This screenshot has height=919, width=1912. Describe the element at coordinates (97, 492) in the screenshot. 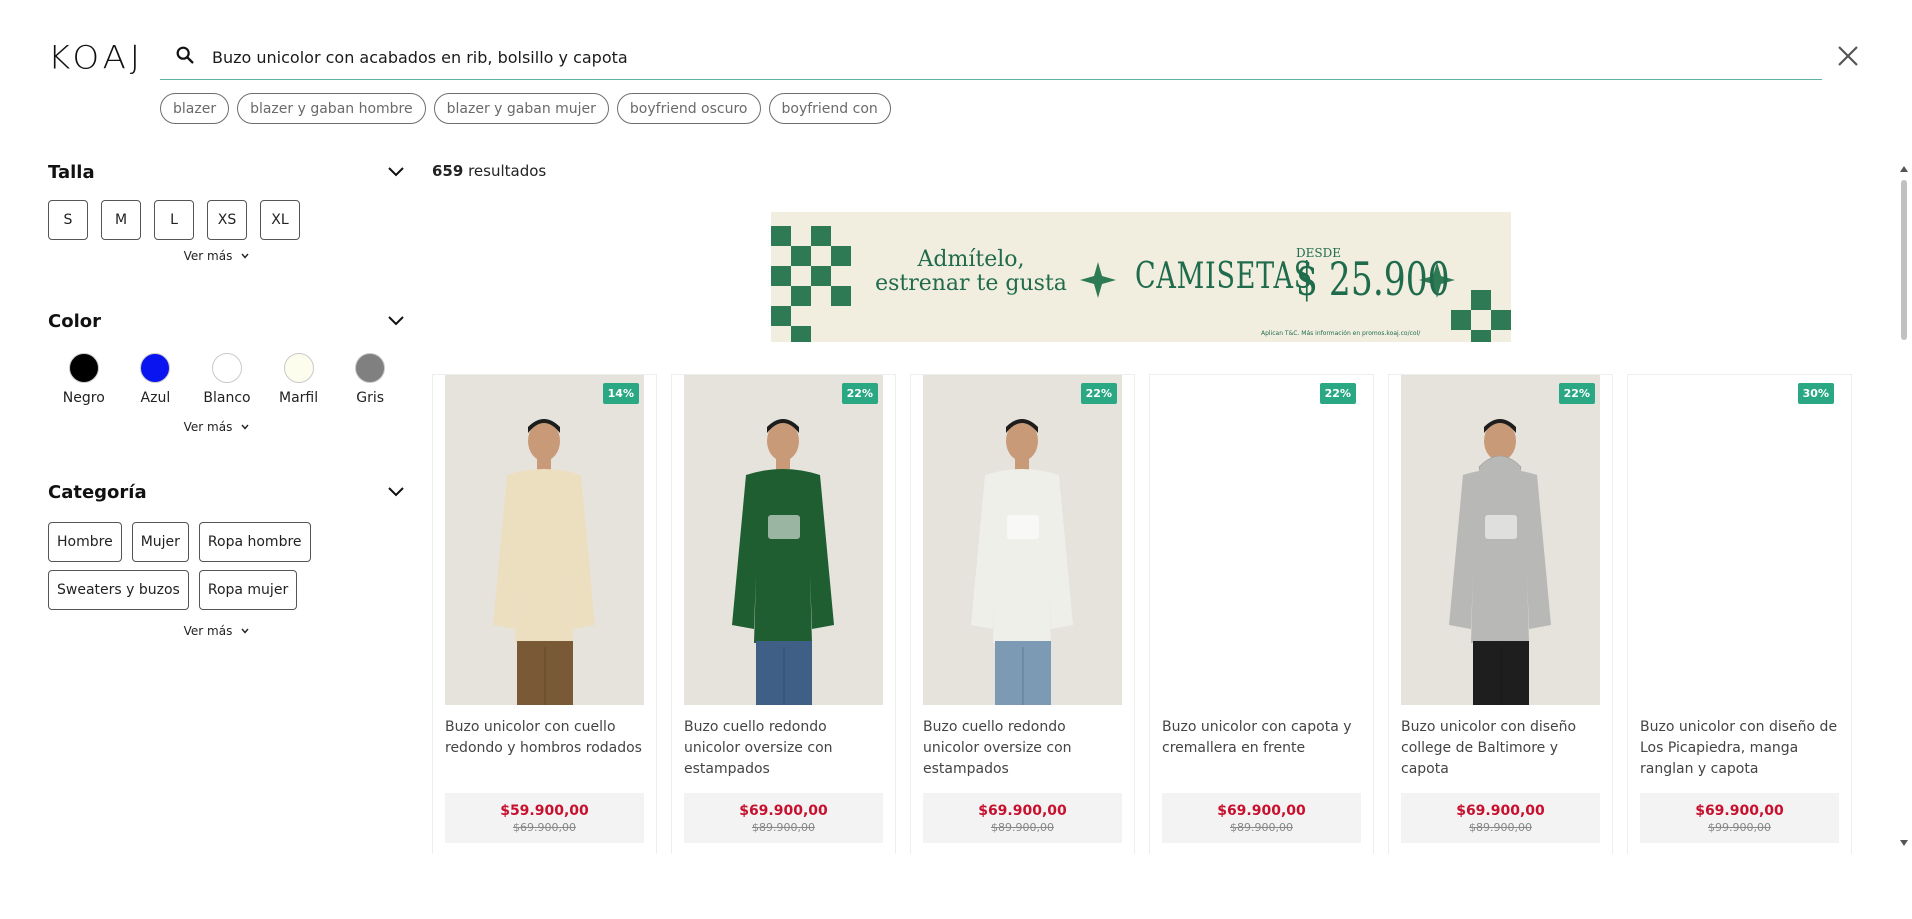

I see `filter-title: Categoría` at that location.